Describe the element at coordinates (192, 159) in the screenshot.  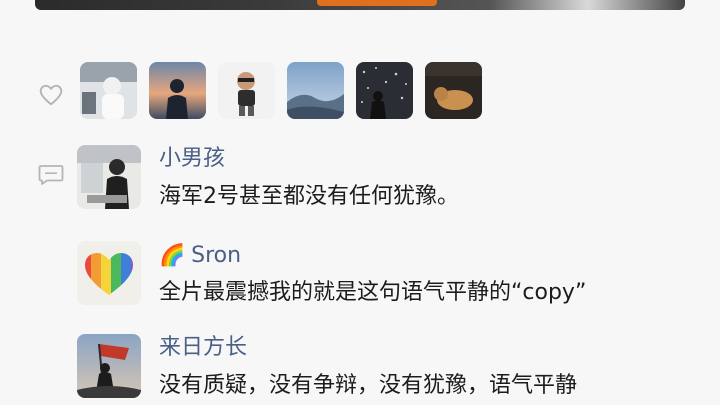
I see `comment-username: 小男孩` at that location.